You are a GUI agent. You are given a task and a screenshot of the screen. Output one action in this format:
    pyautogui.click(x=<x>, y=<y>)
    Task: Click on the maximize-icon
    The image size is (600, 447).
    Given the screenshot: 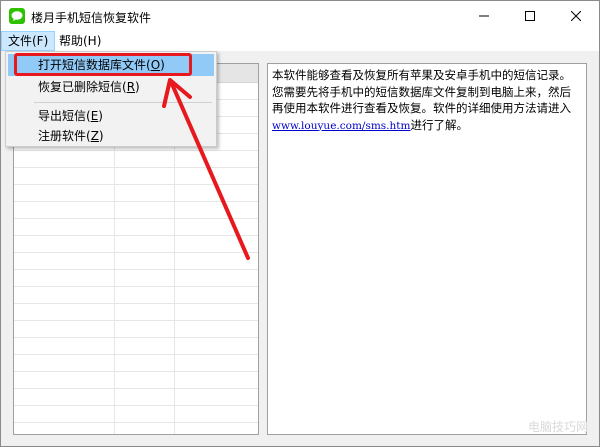 What is the action you would take?
    pyautogui.click(x=530, y=16)
    